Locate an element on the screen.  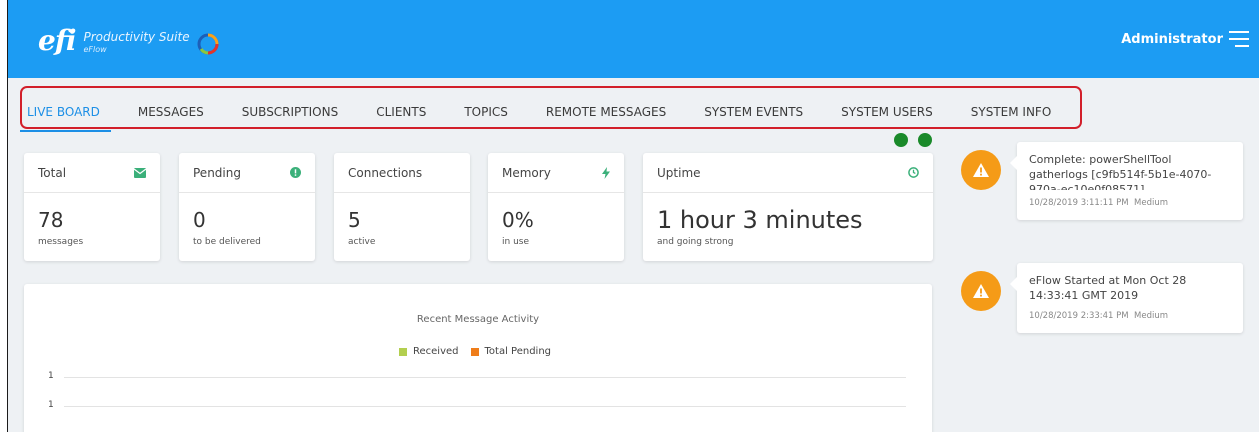
card-value: 5 is located at coordinates (354, 220).